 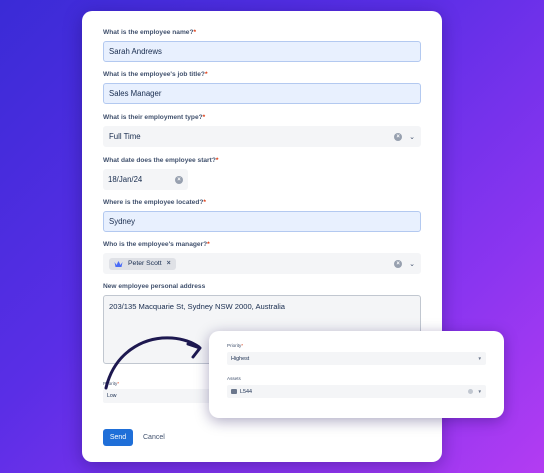 What do you see at coordinates (118, 263) in the screenshot?
I see `avatar-icon` at bounding box center [118, 263].